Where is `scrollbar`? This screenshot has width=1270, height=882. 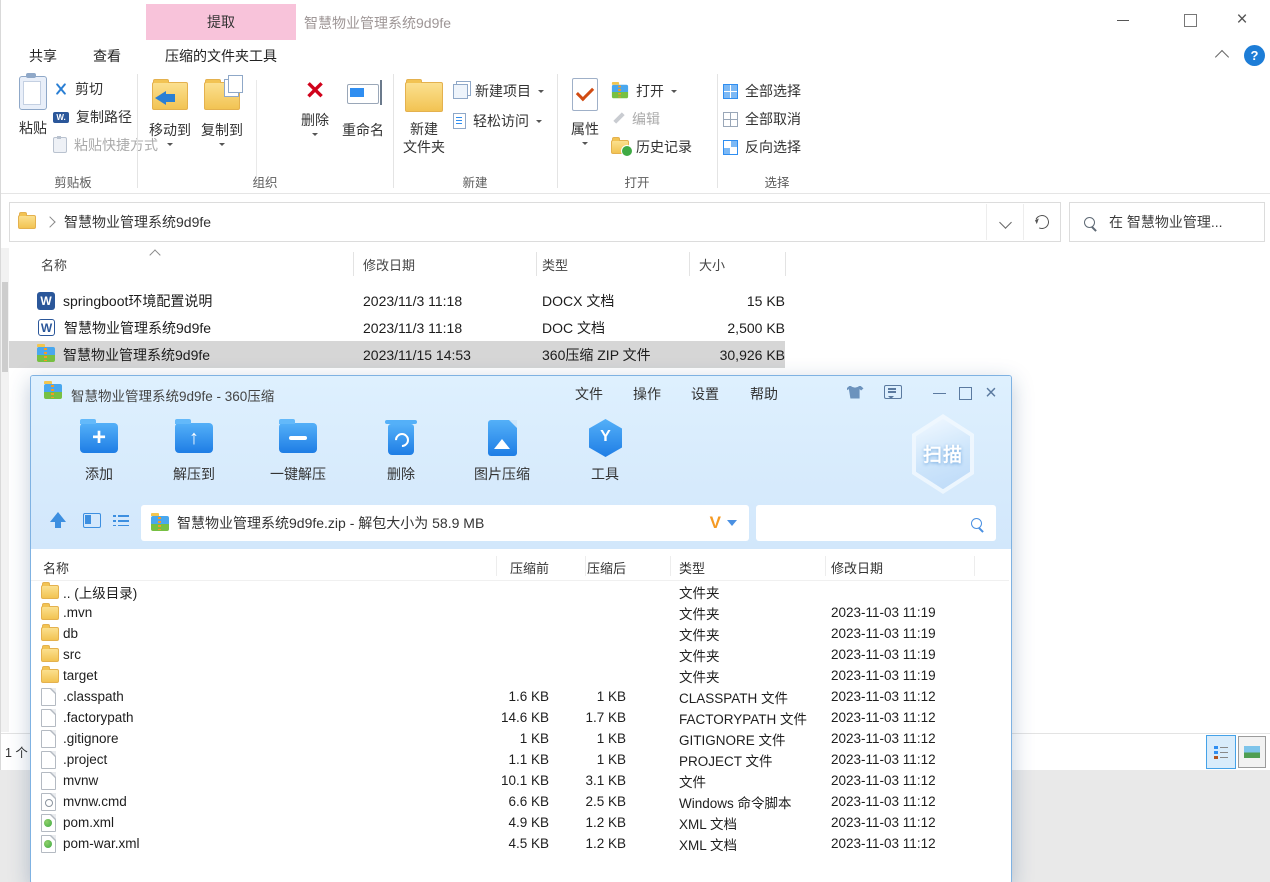 scrollbar is located at coordinates (5, 490).